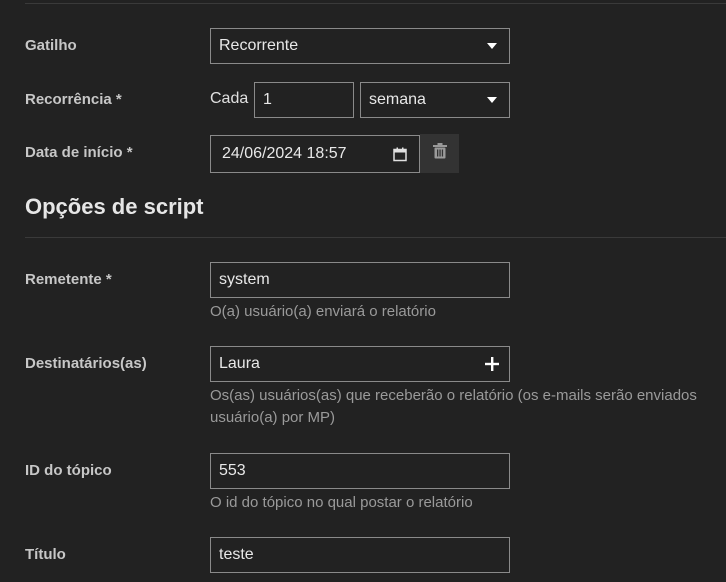 The height and width of the screenshot is (582, 726). Describe the element at coordinates (273, 417) in the screenshot. I see `recipients-help-line2: usuário(a) por MP)` at that location.